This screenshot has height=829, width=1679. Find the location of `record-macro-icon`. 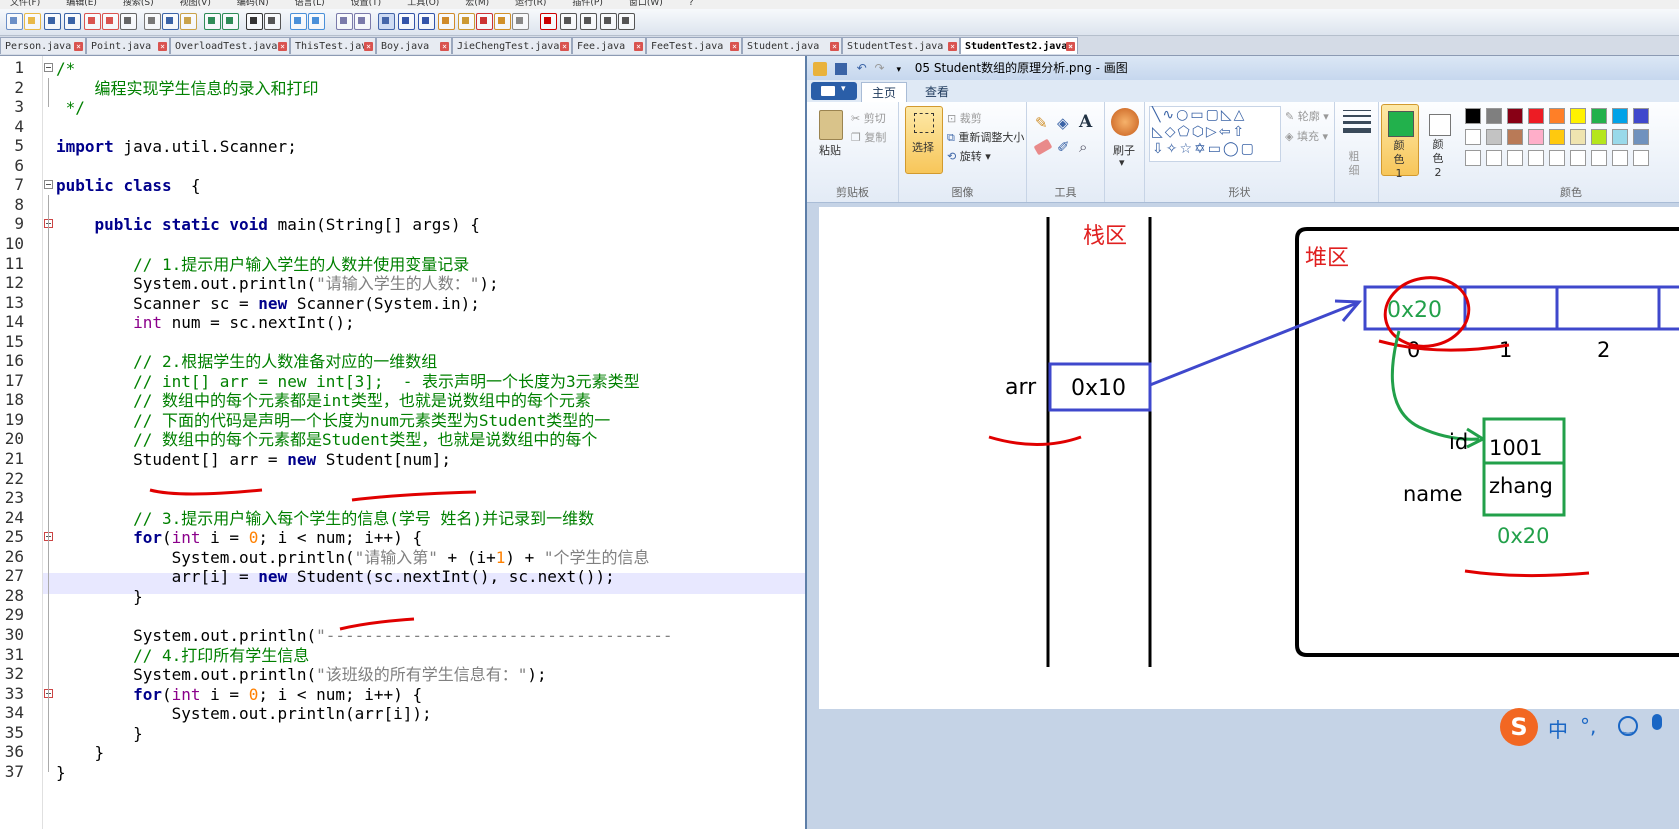

record-macro-icon is located at coordinates (548, 21).